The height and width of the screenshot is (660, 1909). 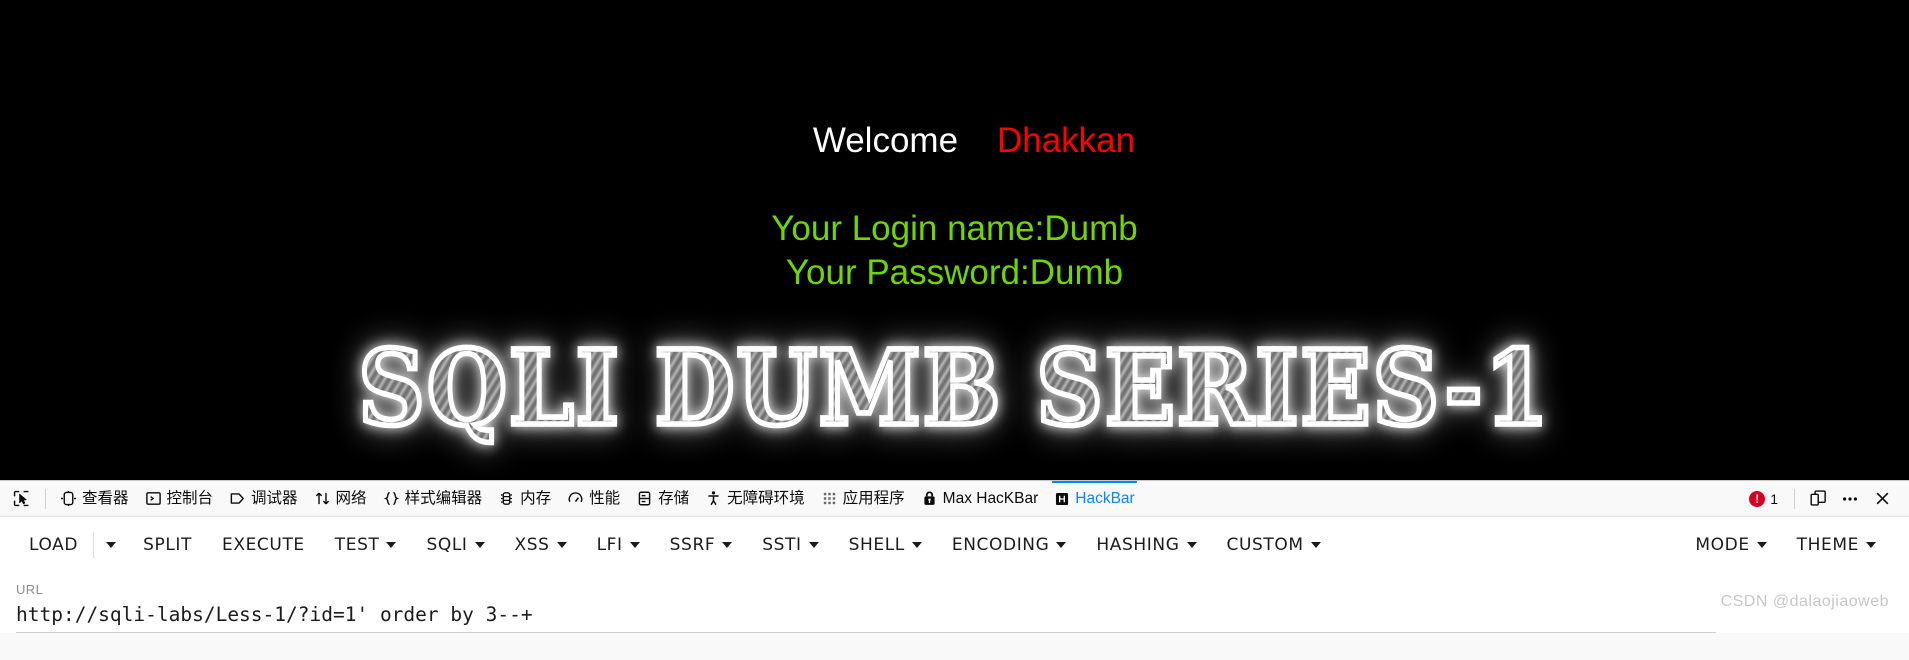 What do you see at coordinates (351, 498) in the screenshot?
I see `tab-network-label: 网络` at bounding box center [351, 498].